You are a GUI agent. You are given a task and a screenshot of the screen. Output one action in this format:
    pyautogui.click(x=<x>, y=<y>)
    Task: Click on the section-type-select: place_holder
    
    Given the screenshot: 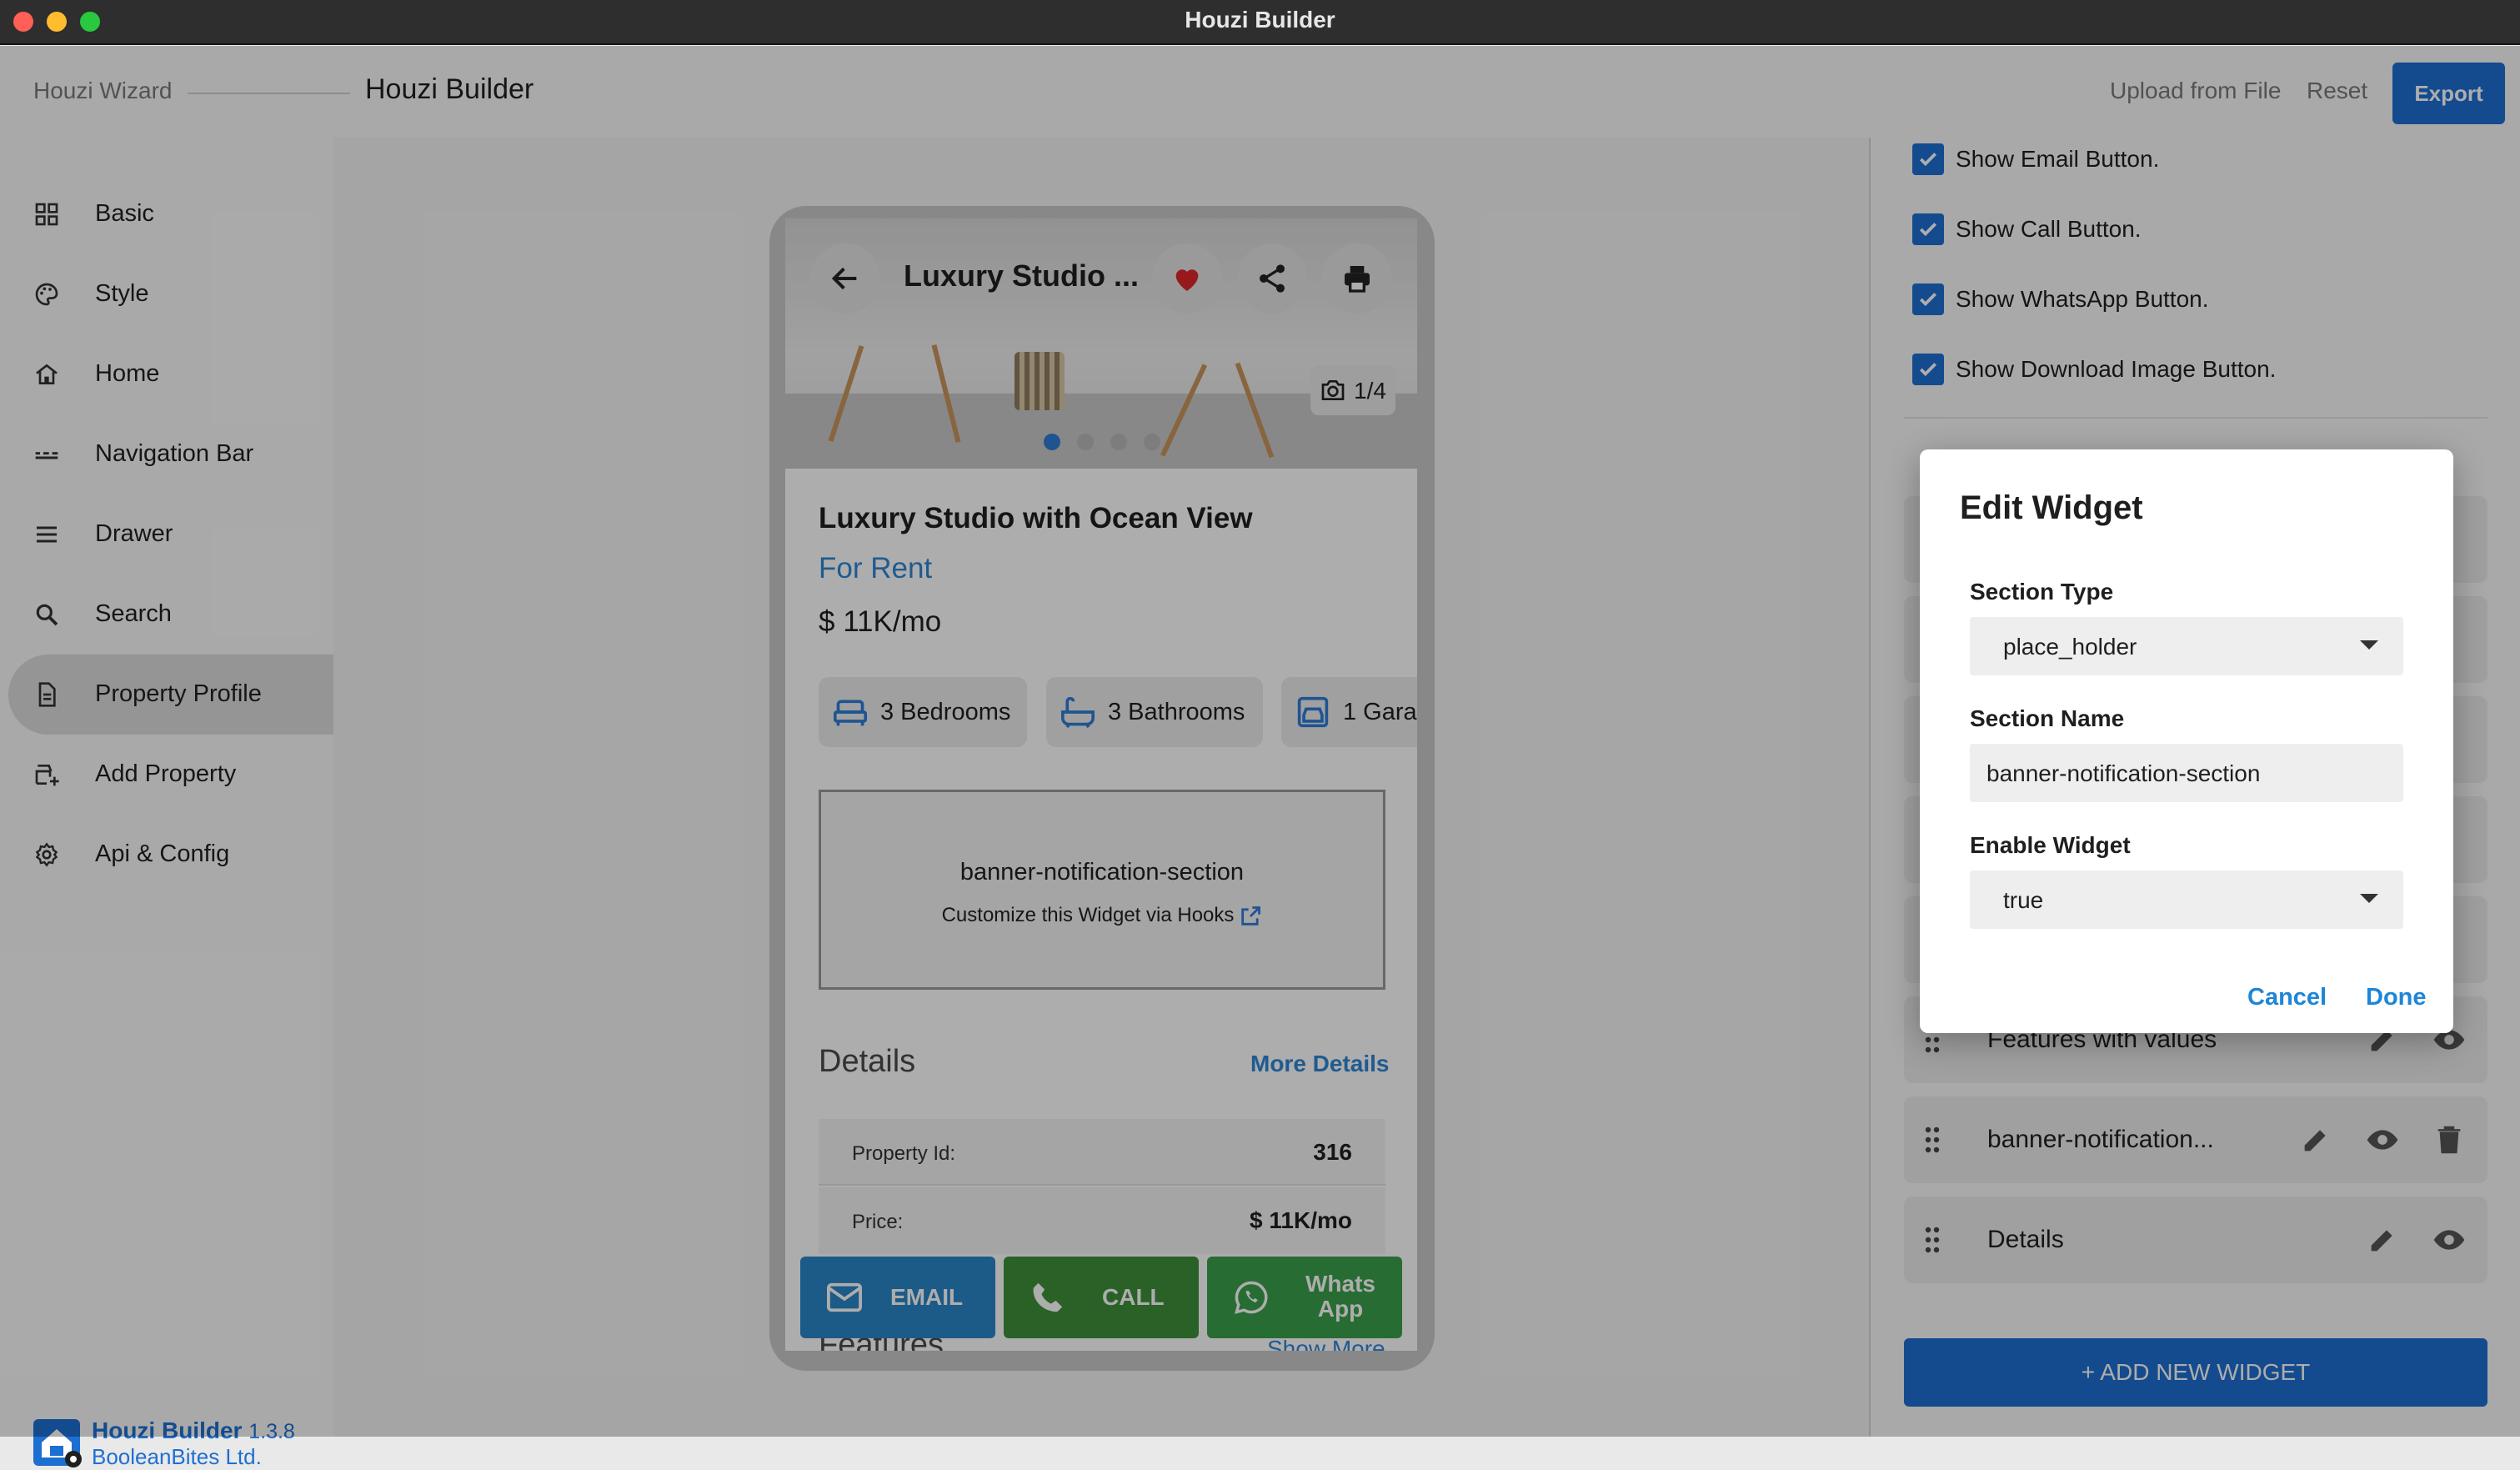 What is the action you would take?
    pyautogui.click(x=2186, y=646)
    